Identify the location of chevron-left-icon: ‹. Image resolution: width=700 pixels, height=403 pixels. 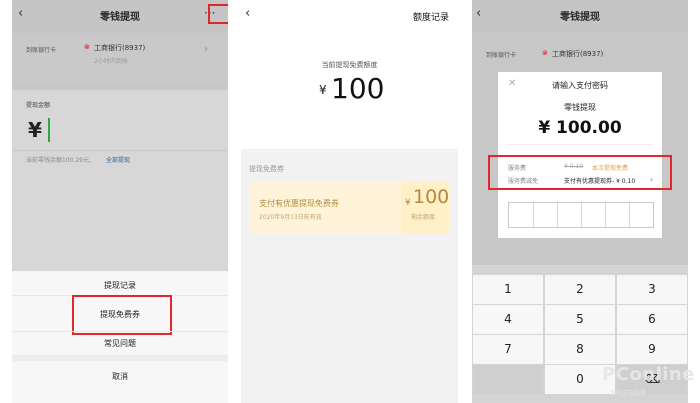
(247, 13).